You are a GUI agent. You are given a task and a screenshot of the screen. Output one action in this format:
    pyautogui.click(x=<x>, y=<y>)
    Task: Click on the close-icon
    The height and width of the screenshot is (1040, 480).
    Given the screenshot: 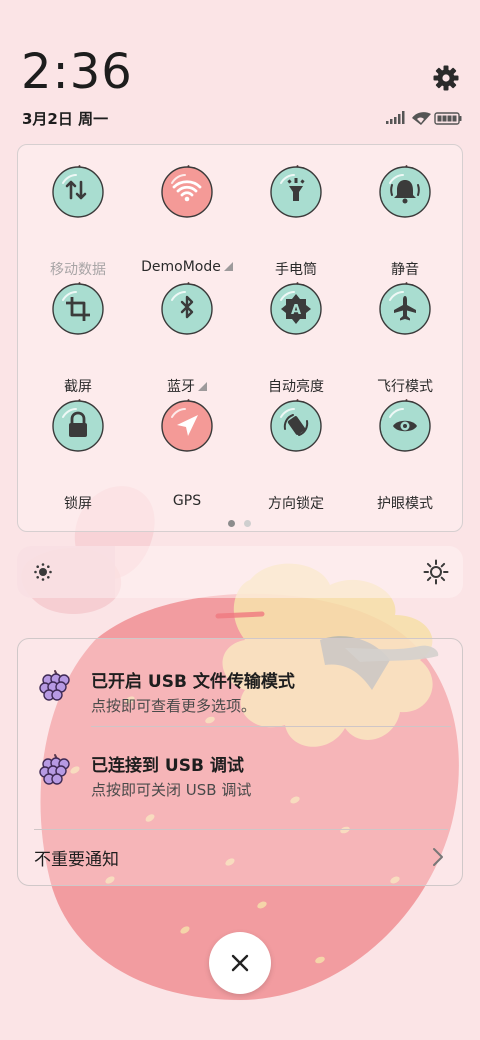 What is the action you would take?
    pyautogui.click(x=240, y=963)
    